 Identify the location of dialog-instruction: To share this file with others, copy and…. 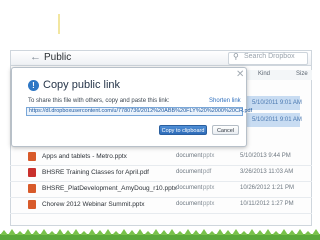
(99, 101).